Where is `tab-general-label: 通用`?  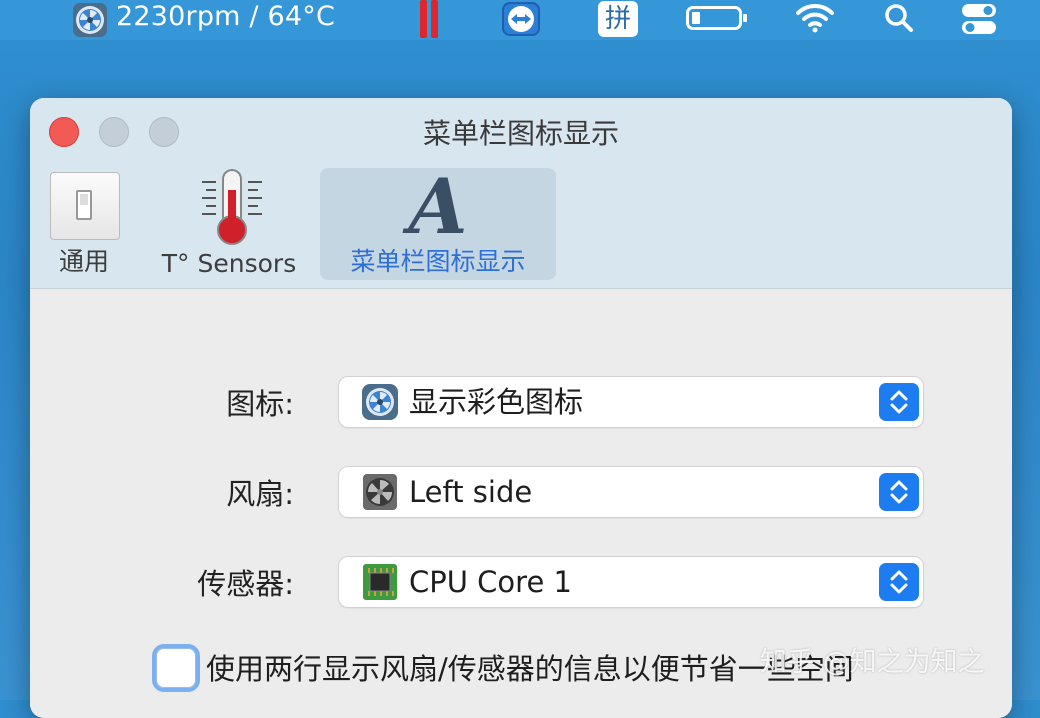
tab-general-label: 通用 is located at coordinates (83, 261).